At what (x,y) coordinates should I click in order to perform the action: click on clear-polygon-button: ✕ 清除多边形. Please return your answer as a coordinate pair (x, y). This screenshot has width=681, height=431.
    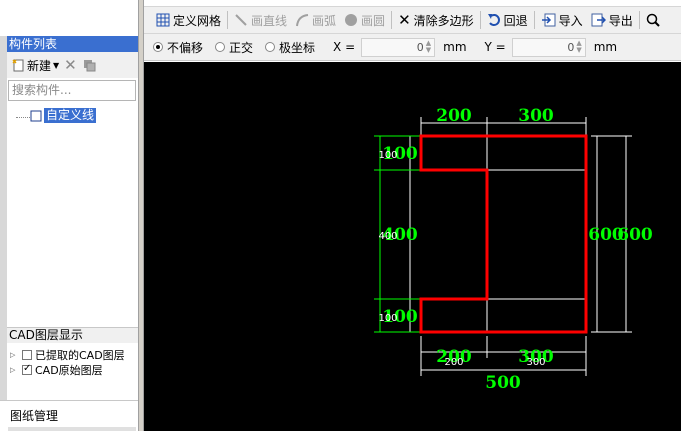
    Looking at the image, I should click on (436, 20).